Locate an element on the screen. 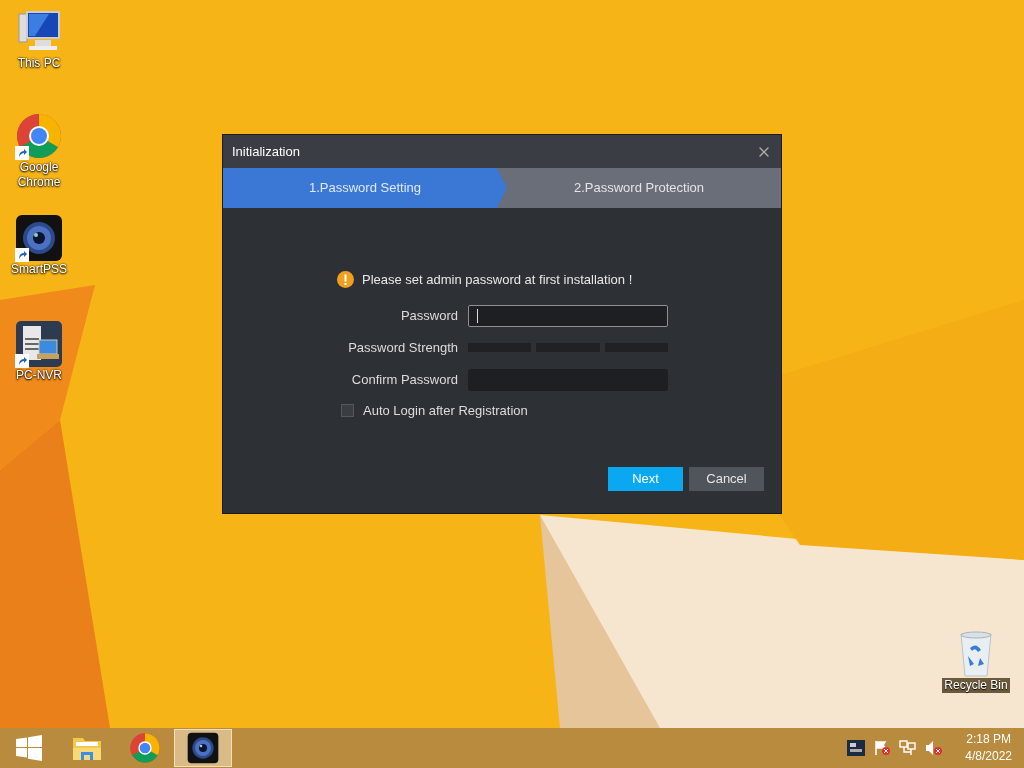 This screenshot has width=1024, height=768. desktop-icon-label: Recycle Bin is located at coordinates (976, 685).